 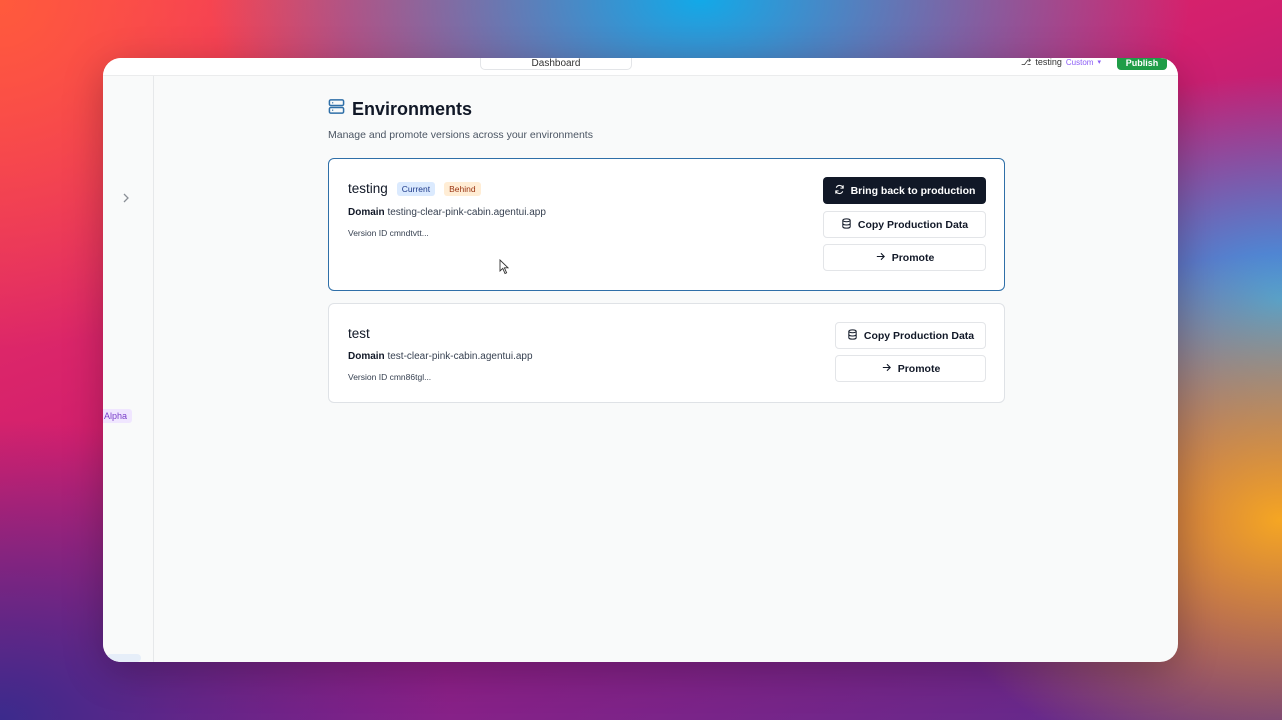 What do you see at coordinates (359, 333) in the screenshot?
I see `environment-name: test` at bounding box center [359, 333].